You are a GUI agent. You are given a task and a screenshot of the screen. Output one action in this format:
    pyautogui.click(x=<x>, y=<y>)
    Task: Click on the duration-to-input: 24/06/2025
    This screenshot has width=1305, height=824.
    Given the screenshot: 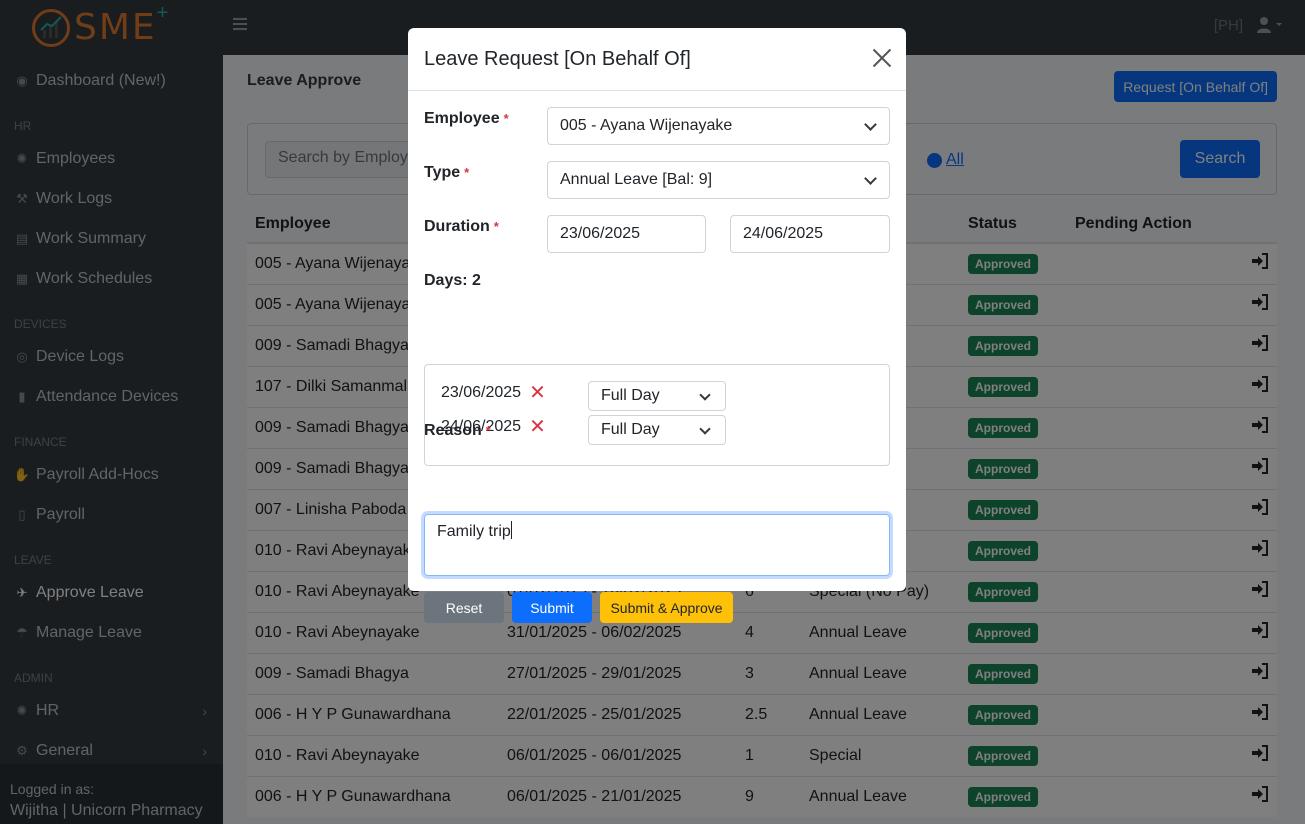 What is the action you would take?
    pyautogui.click(x=810, y=234)
    